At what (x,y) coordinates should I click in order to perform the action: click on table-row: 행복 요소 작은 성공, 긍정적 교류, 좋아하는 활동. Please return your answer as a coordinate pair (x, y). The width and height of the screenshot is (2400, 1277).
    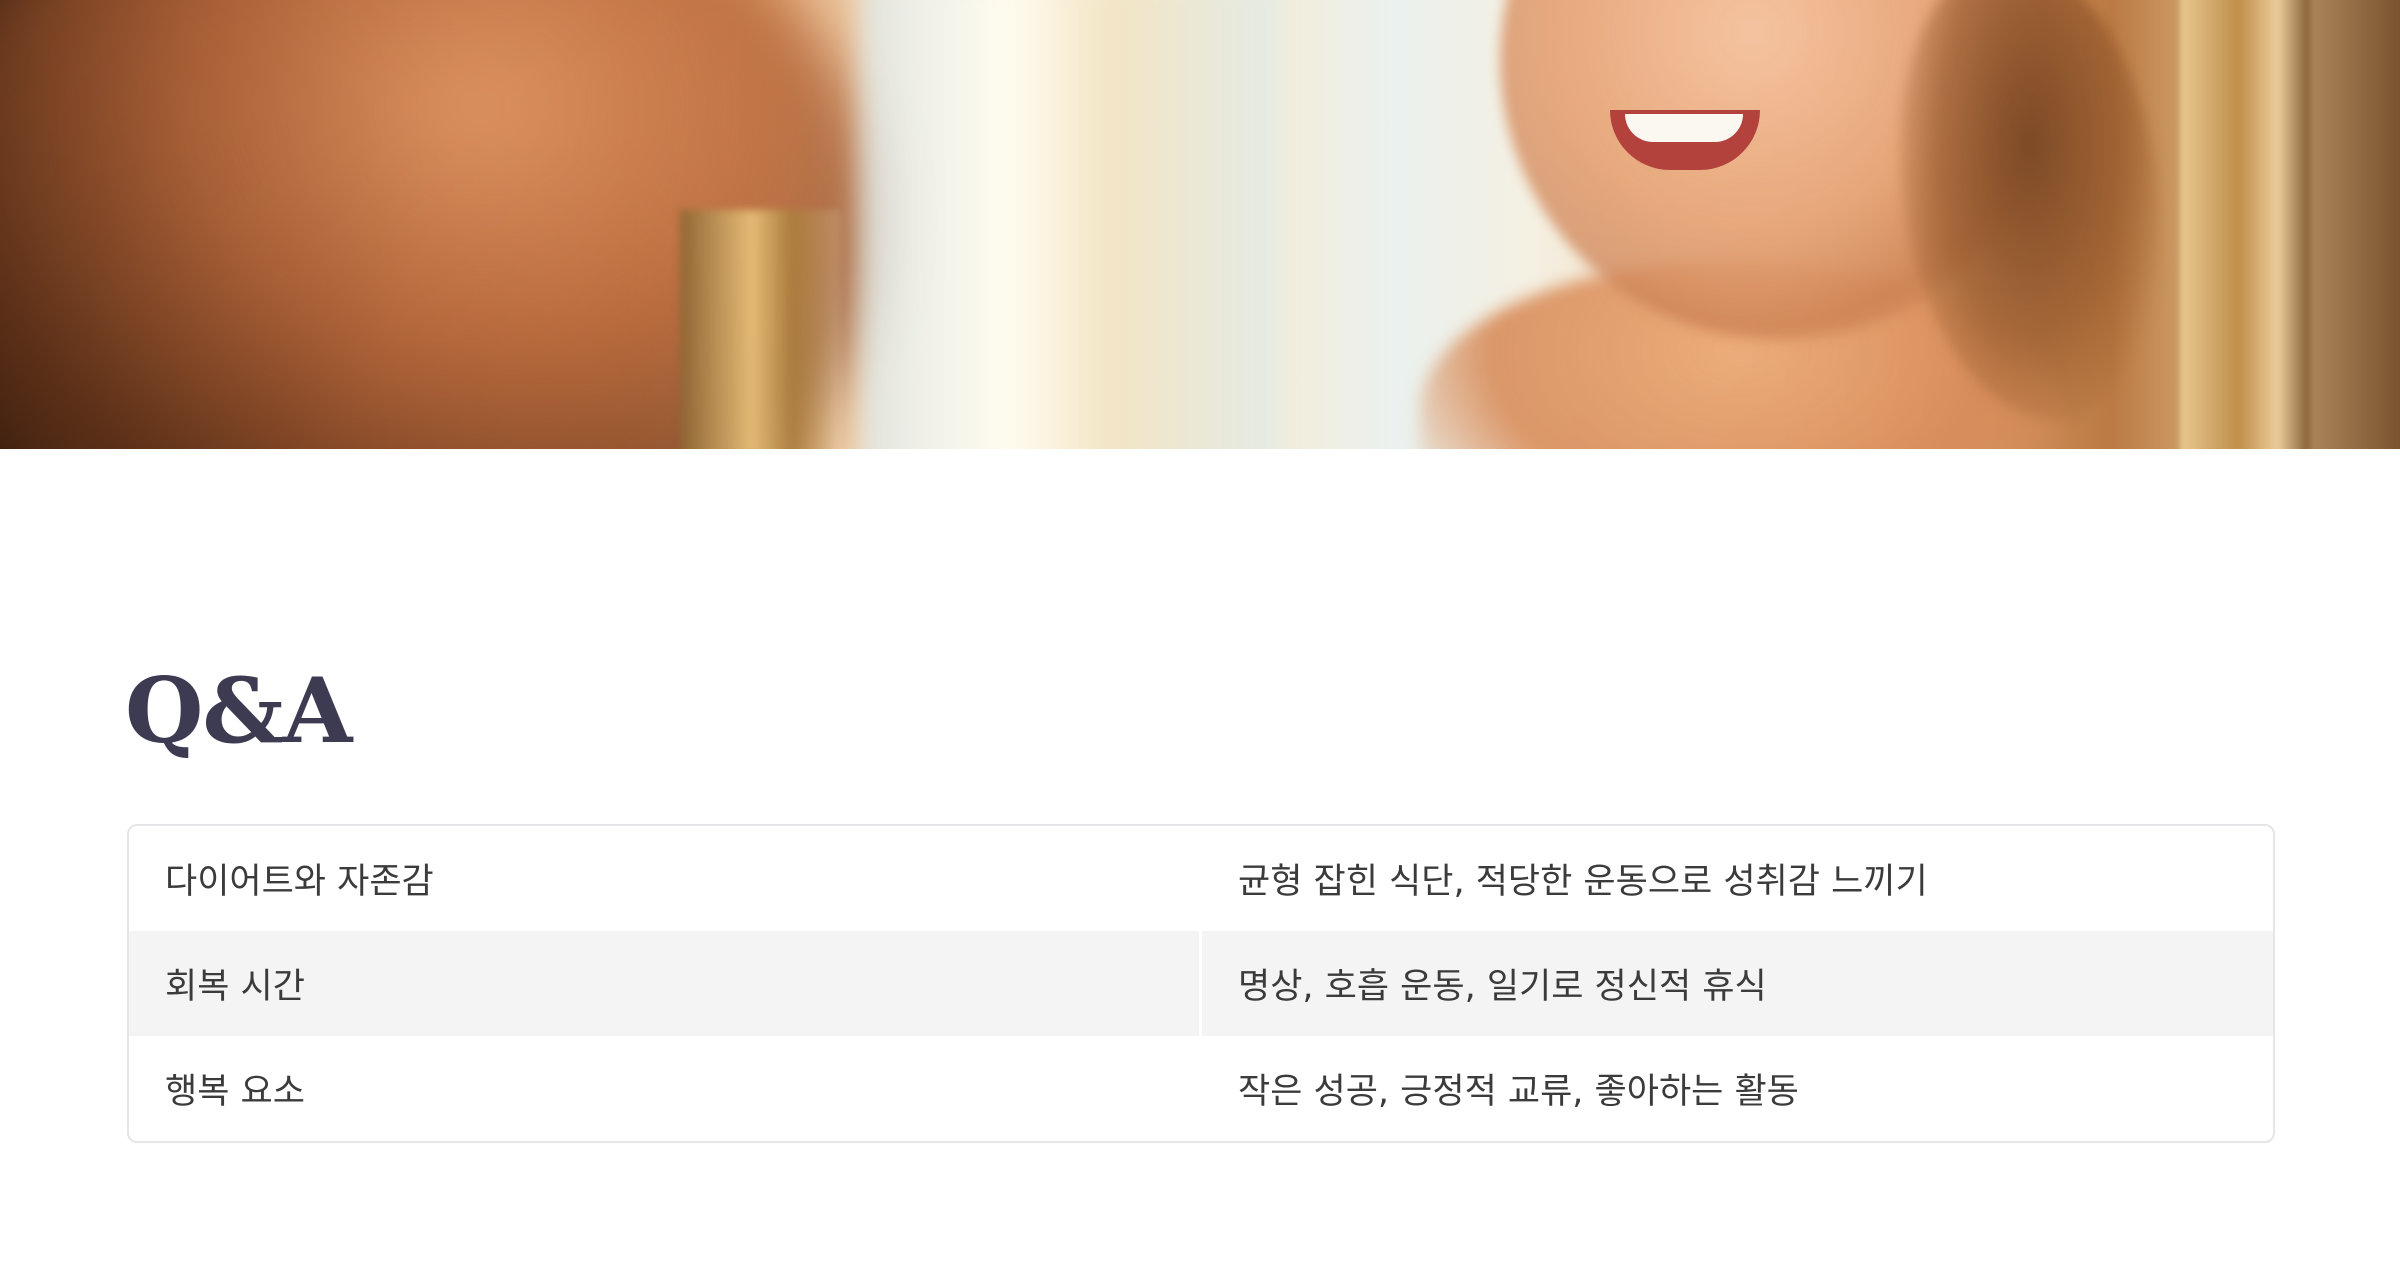
    Looking at the image, I should click on (1201, 1088).